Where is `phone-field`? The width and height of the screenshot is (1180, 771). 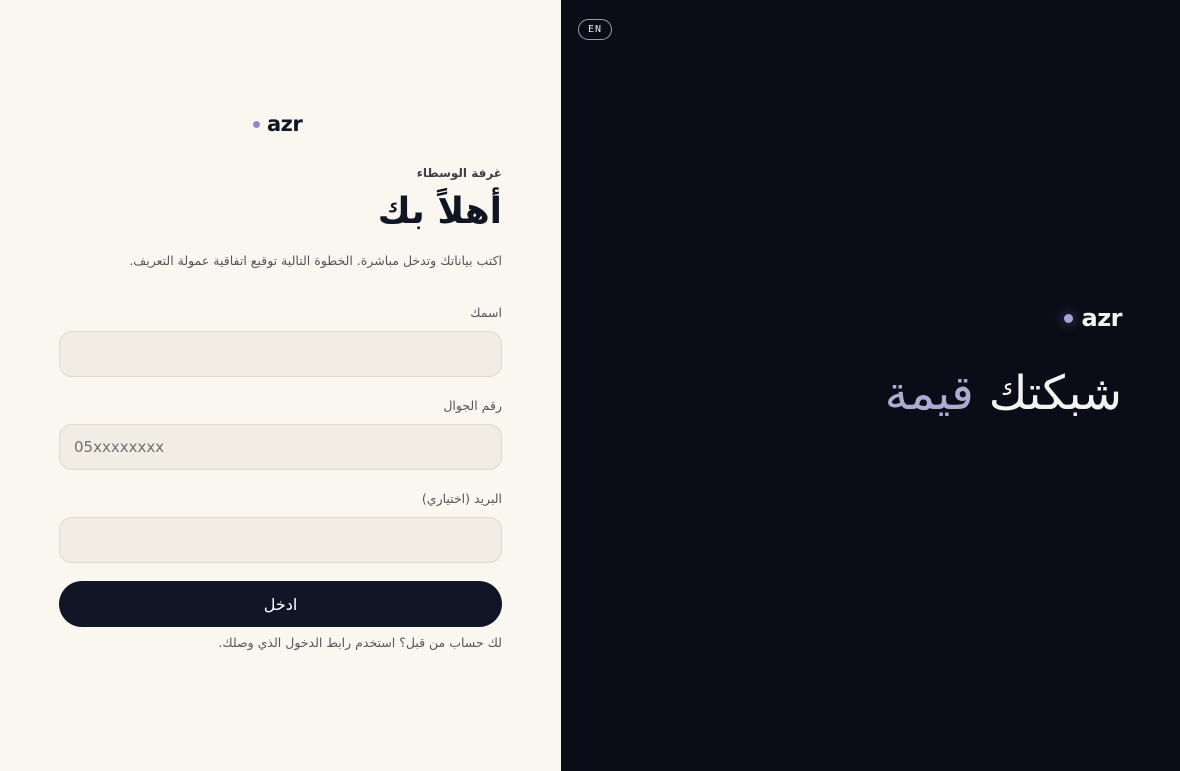
phone-field is located at coordinates (280, 447).